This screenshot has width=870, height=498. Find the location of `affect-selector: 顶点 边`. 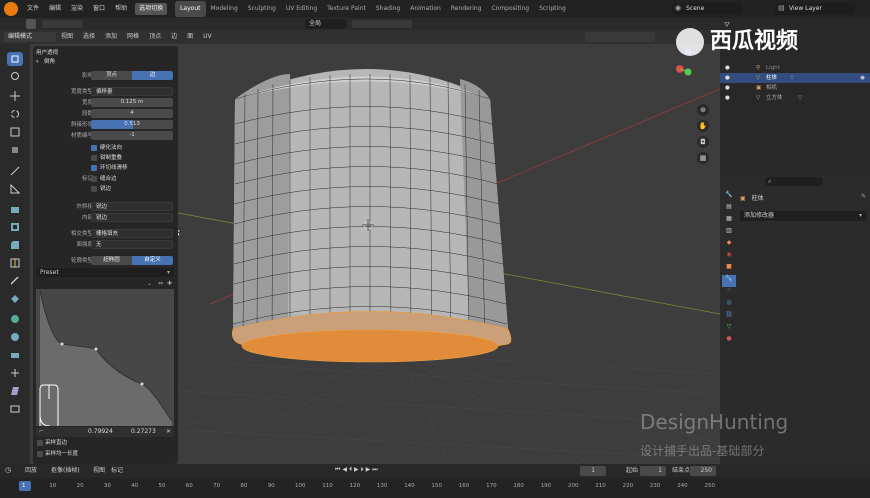

affect-selector: 顶点 边 is located at coordinates (132, 75).